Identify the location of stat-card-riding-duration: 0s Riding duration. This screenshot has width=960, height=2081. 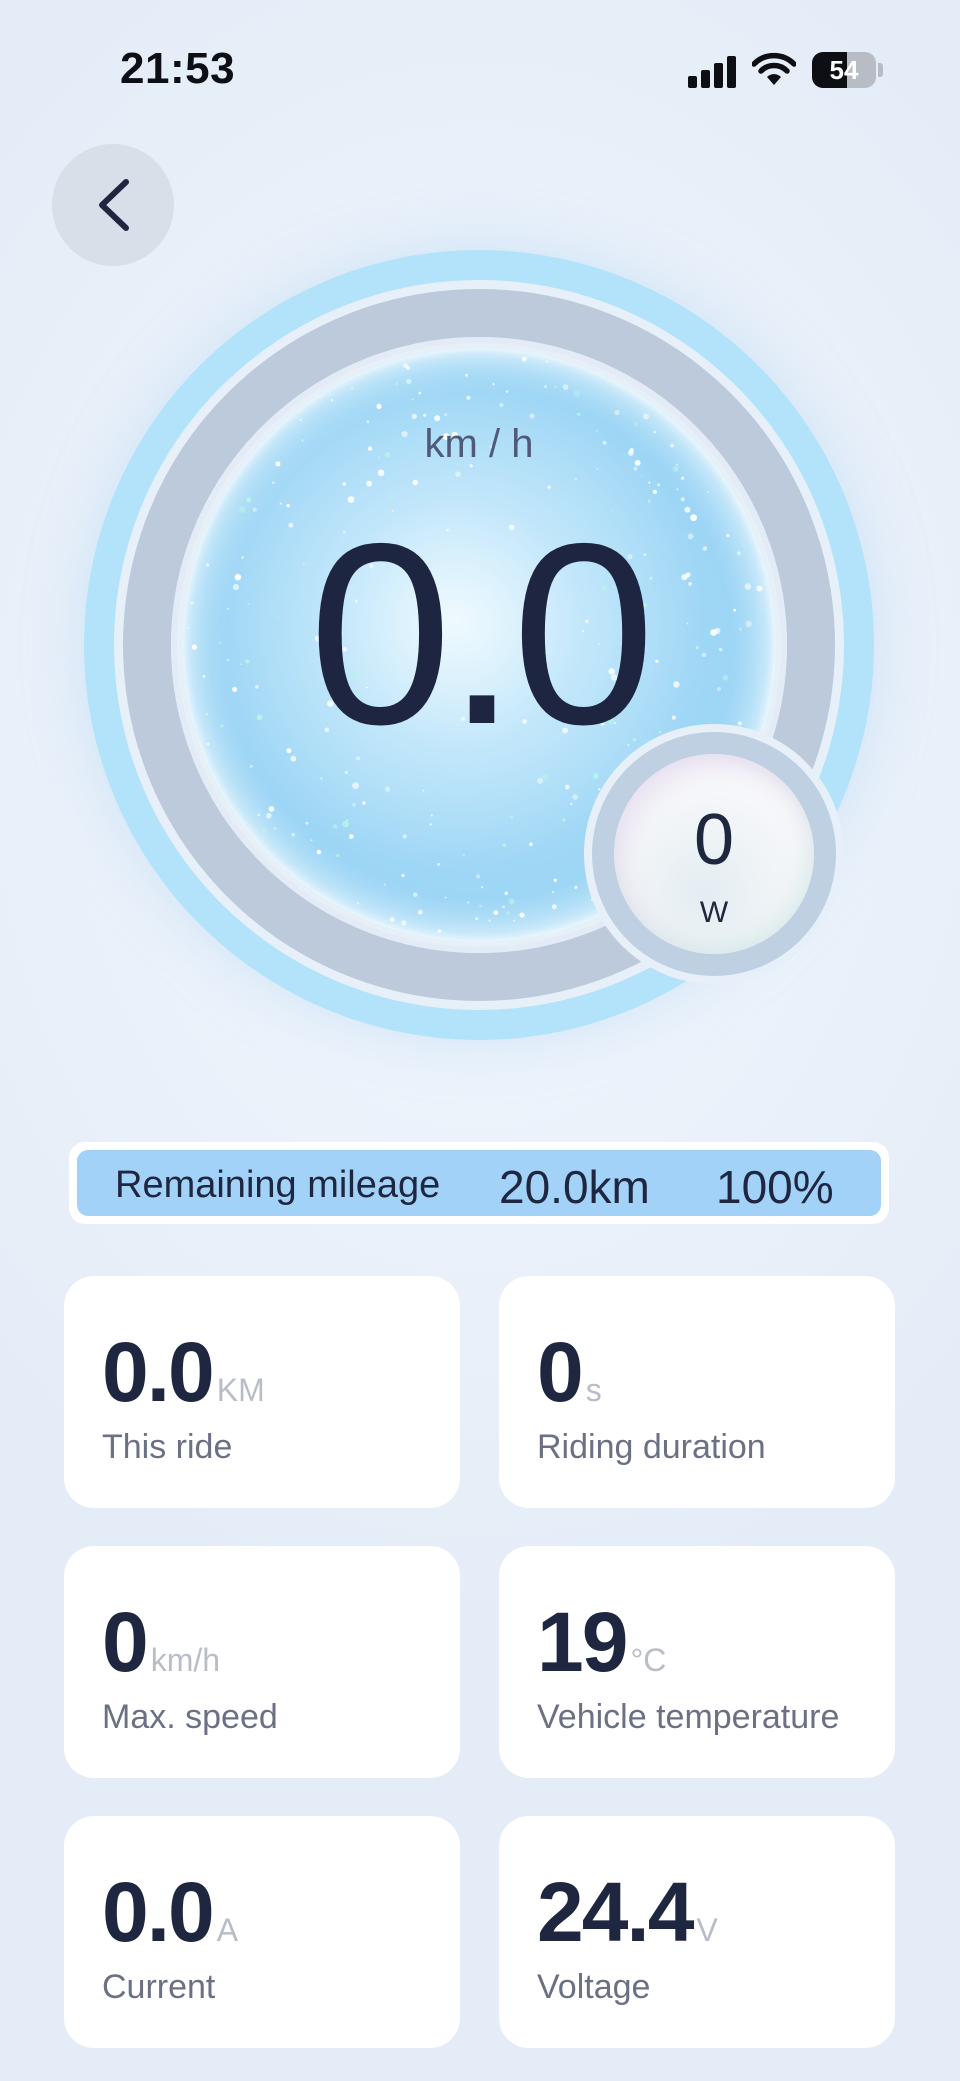
(697, 1392).